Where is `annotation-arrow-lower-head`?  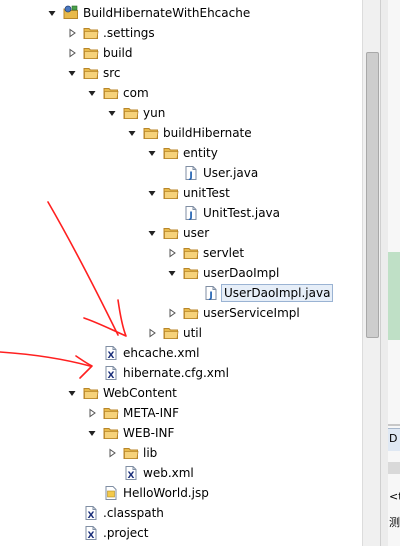 annotation-arrow-lower-head is located at coordinates (84, 367).